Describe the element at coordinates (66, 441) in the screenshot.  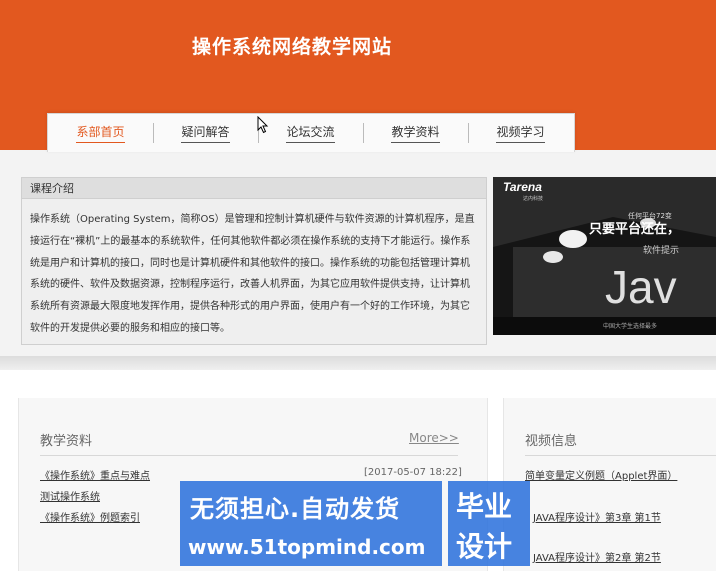
I see `materials-title: 教学资料` at that location.